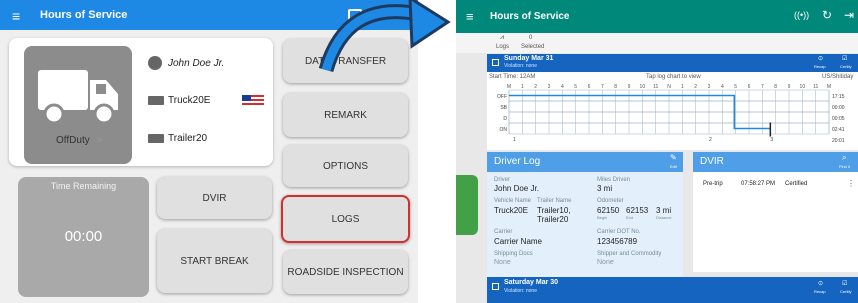  What do you see at coordinates (851, 183) in the screenshot?
I see `more-icon: ⋮` at bounding box center [851, 183].